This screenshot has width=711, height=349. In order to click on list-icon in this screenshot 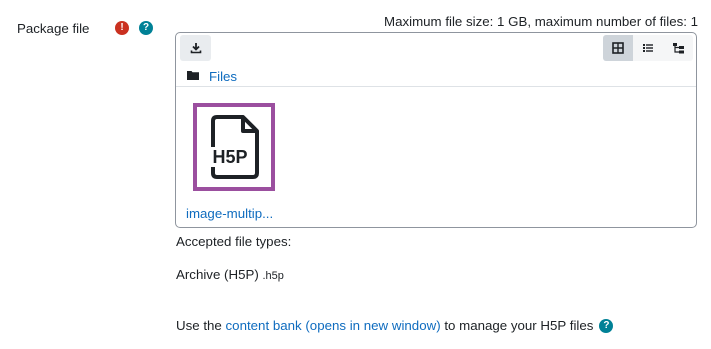, I will do `click(648, 48)`.